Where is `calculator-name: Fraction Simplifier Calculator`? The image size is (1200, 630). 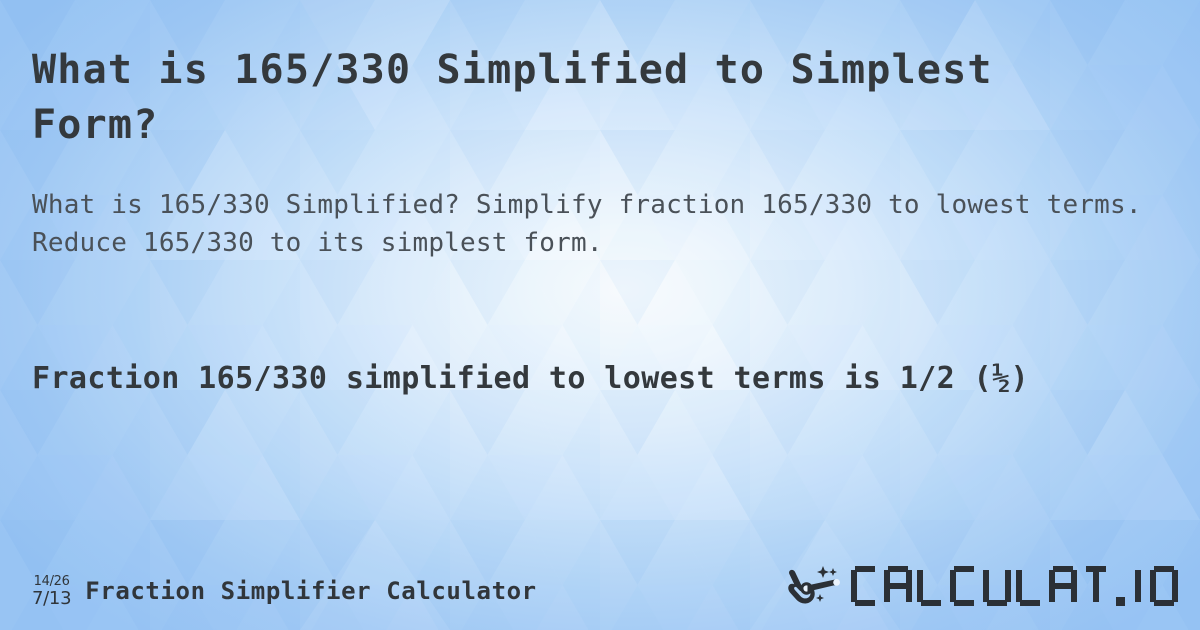 calculator-name: Fraction Simplifier Calculator is located at coordinates (311, 590).